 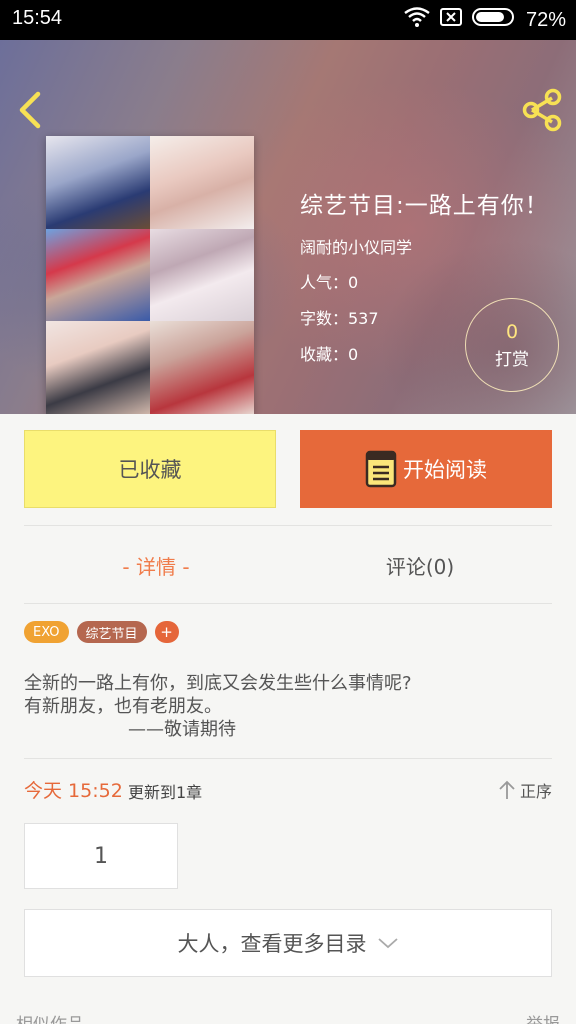 I want to click on battery-percent: 72%, so click(x=545, y=19).